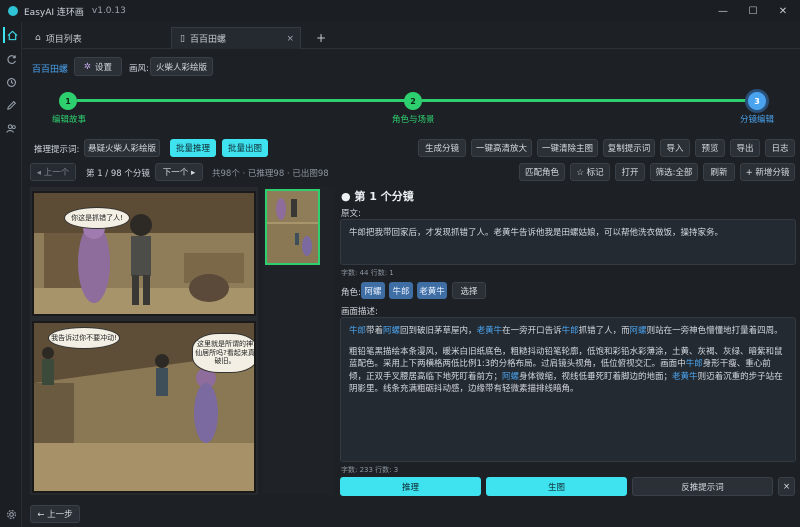  Describe the element at coordinates (373, 290) in the screenshot. I see `role-chip: 阿螺` at that location.